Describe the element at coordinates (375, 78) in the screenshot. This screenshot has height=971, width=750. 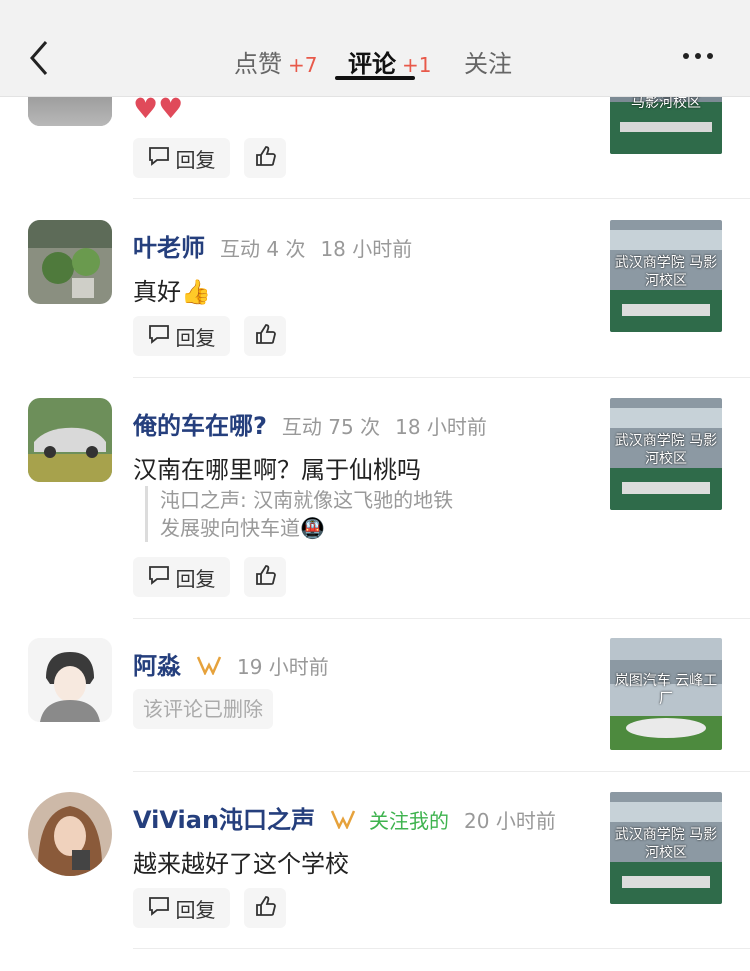
I see `active-tab-indicator` at that location.